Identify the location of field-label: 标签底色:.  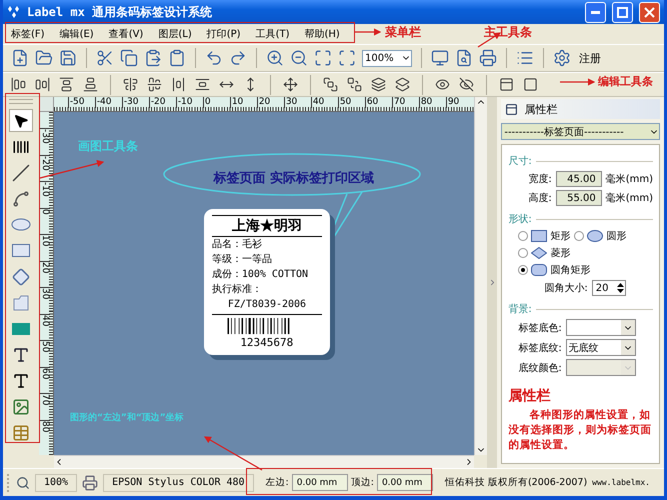
(540, 328).